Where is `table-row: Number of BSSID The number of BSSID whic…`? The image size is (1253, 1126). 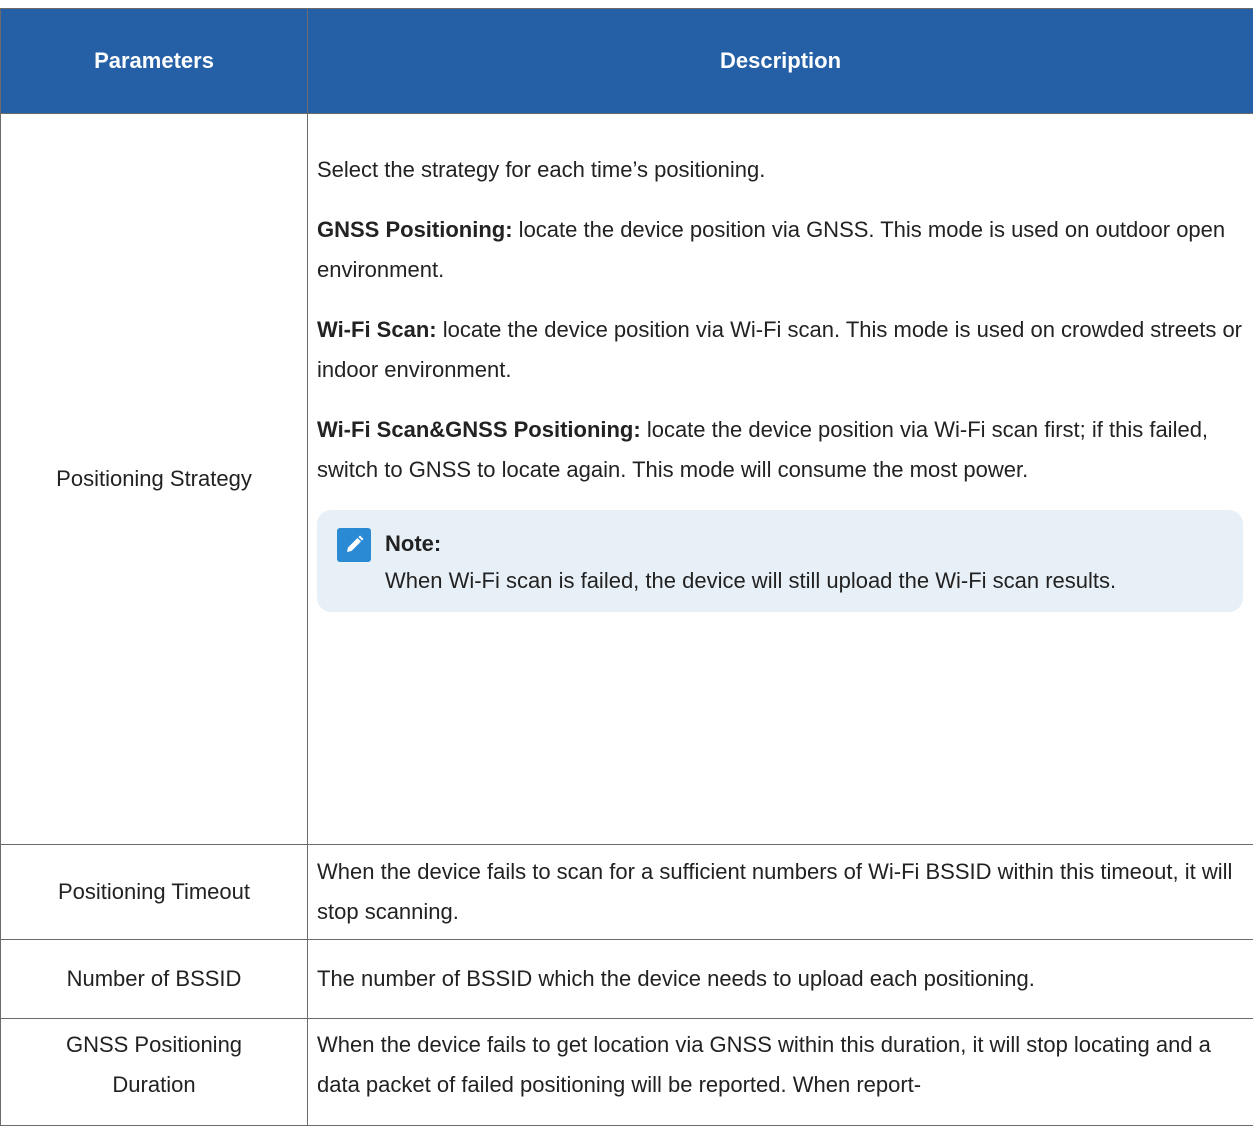
table-row: Number of BSSID The number of BSSID whic… is located at coordinates (627, 979).